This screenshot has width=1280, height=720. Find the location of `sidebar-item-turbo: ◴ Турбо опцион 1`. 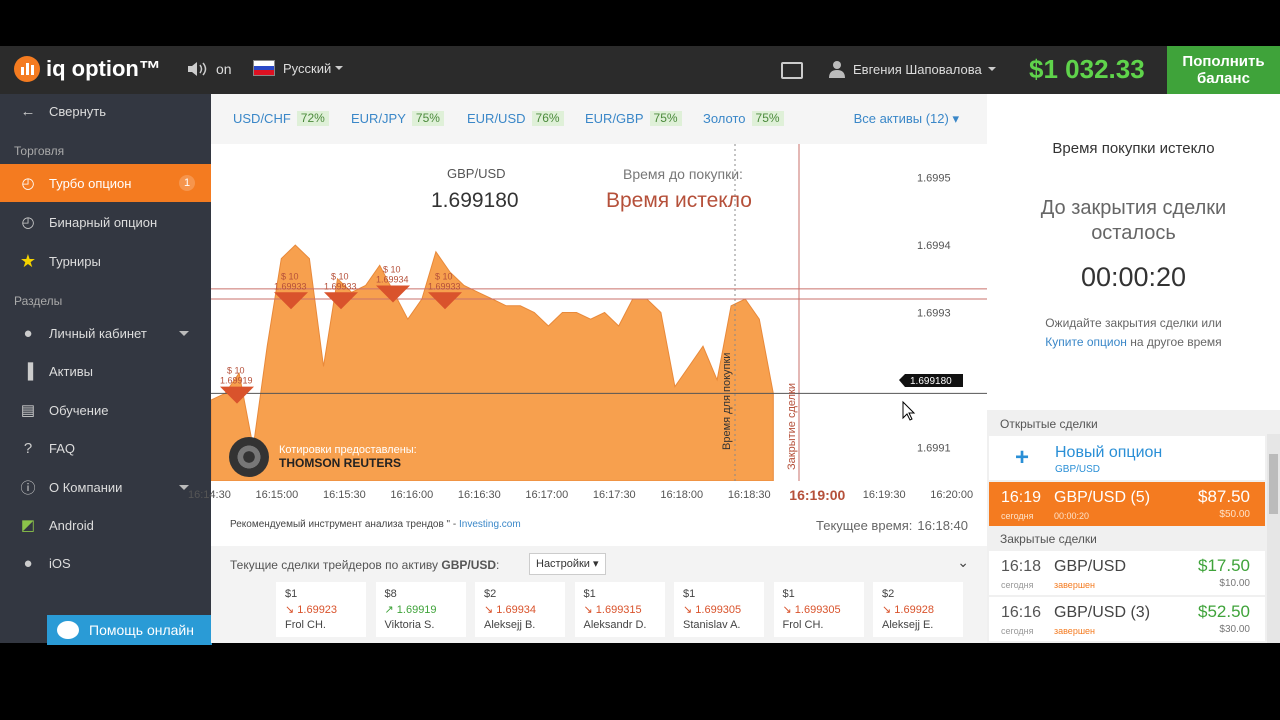

sidebar-item-turbo: ◴ Турбо опцион 1 is located at coordinates (105, 183).